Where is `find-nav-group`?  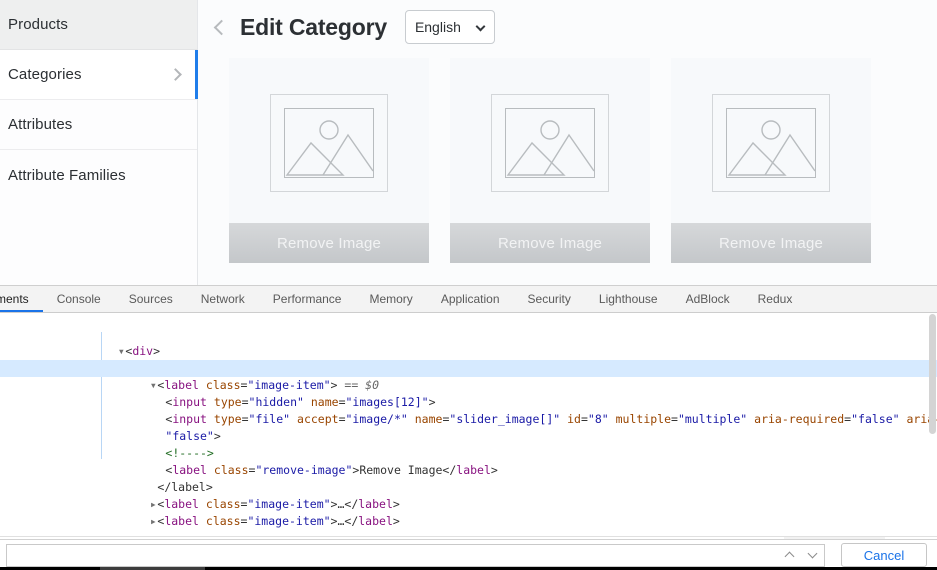 find-nav-group is located at coordinates (801, 555).